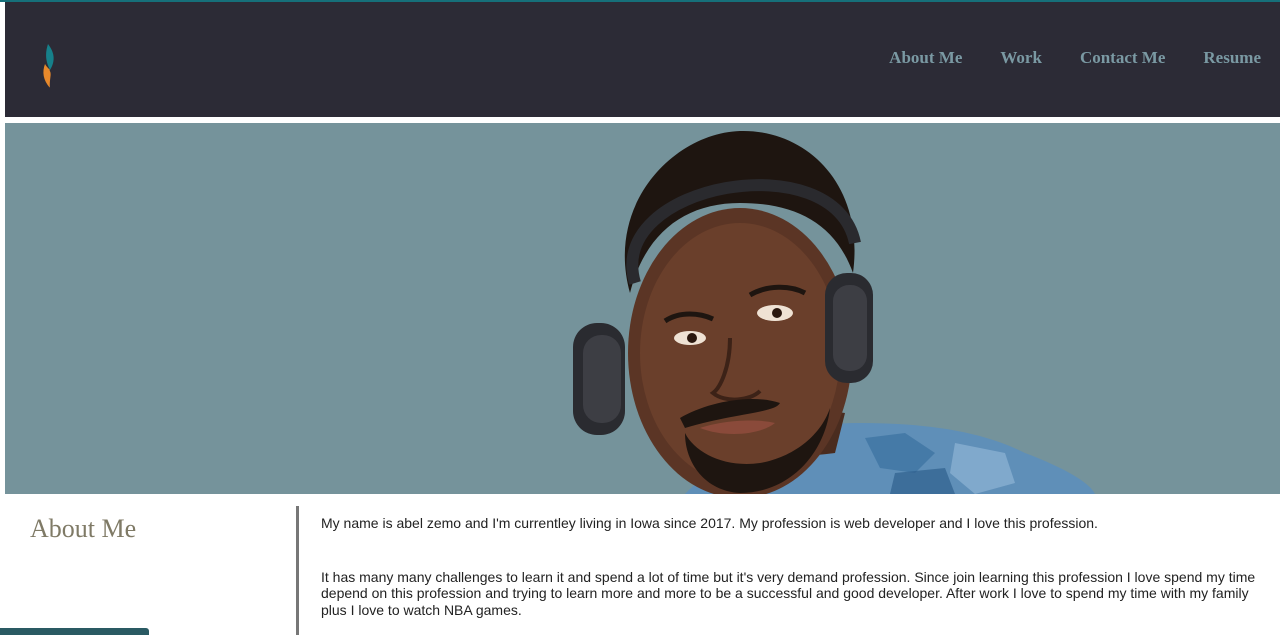 The image size is (1280, 635). I want to click on flame-logo-icon, so click(50, 66).